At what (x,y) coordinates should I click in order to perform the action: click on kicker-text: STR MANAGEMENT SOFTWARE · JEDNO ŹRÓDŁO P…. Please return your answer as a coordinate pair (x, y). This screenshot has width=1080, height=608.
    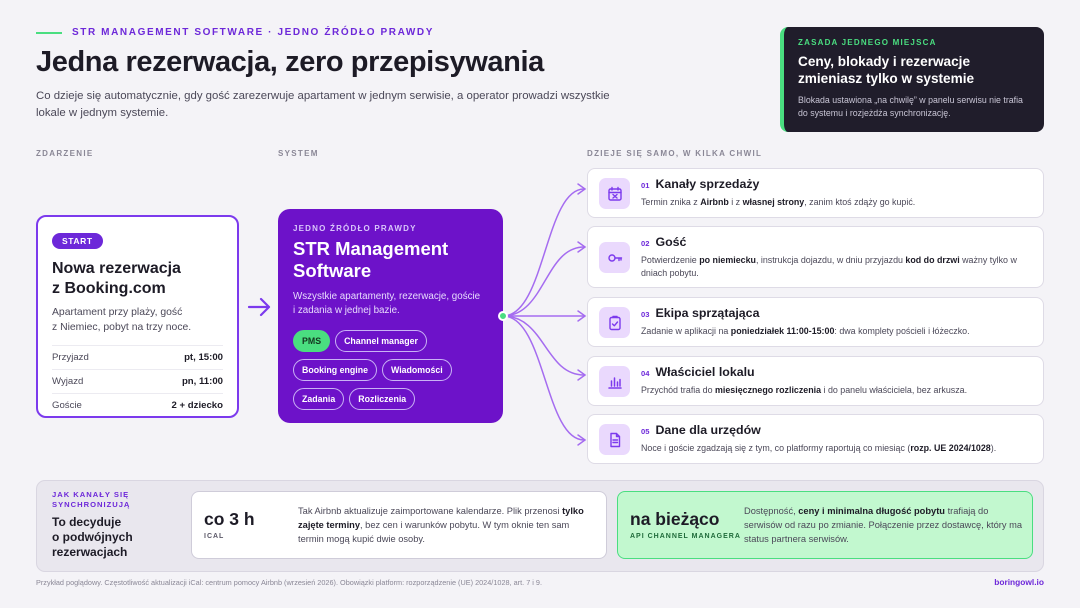
    Looking at the image, I should click on (253, 32).